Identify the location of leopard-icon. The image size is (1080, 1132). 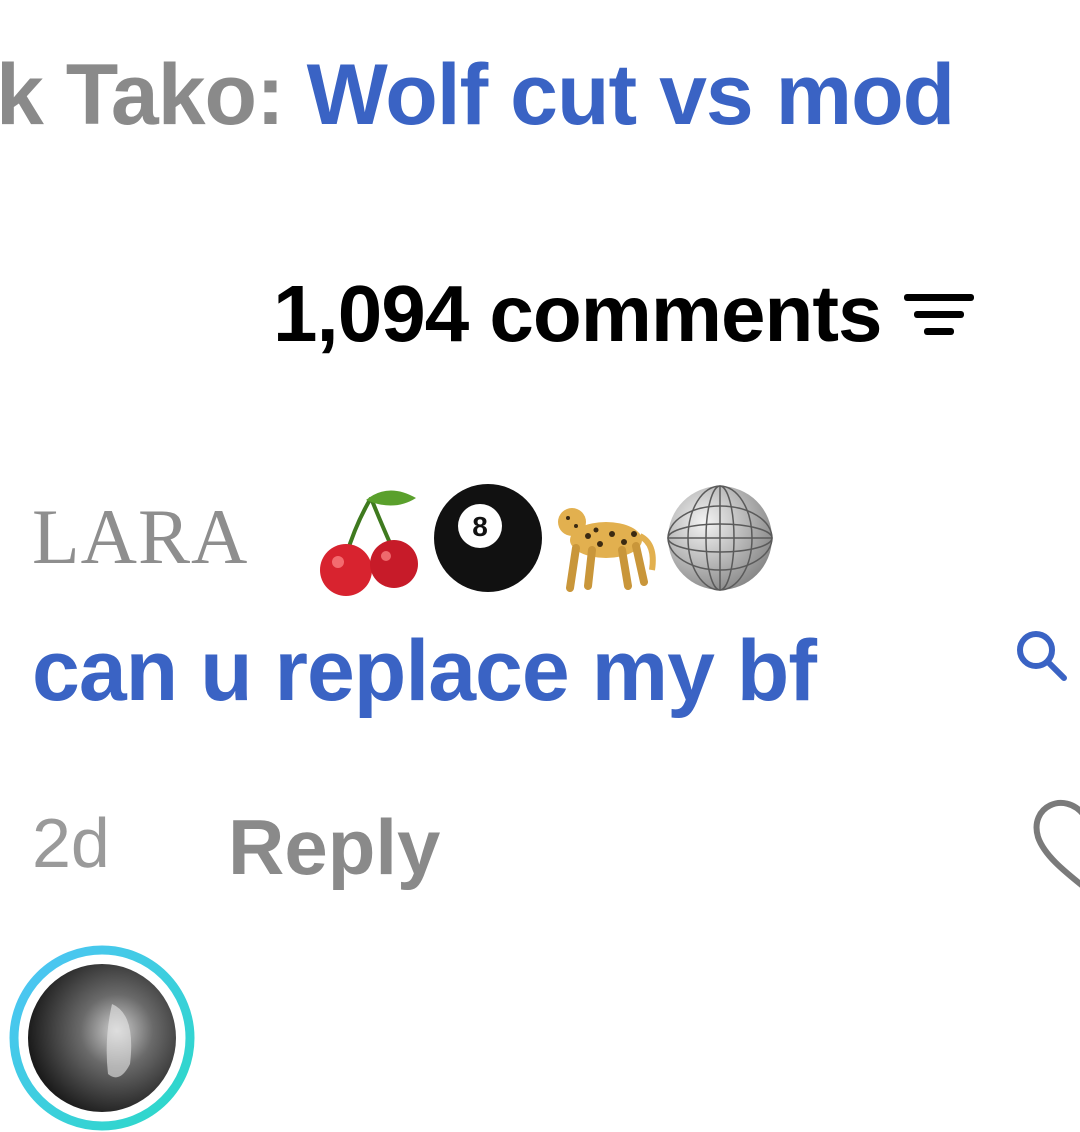
(607, 550).